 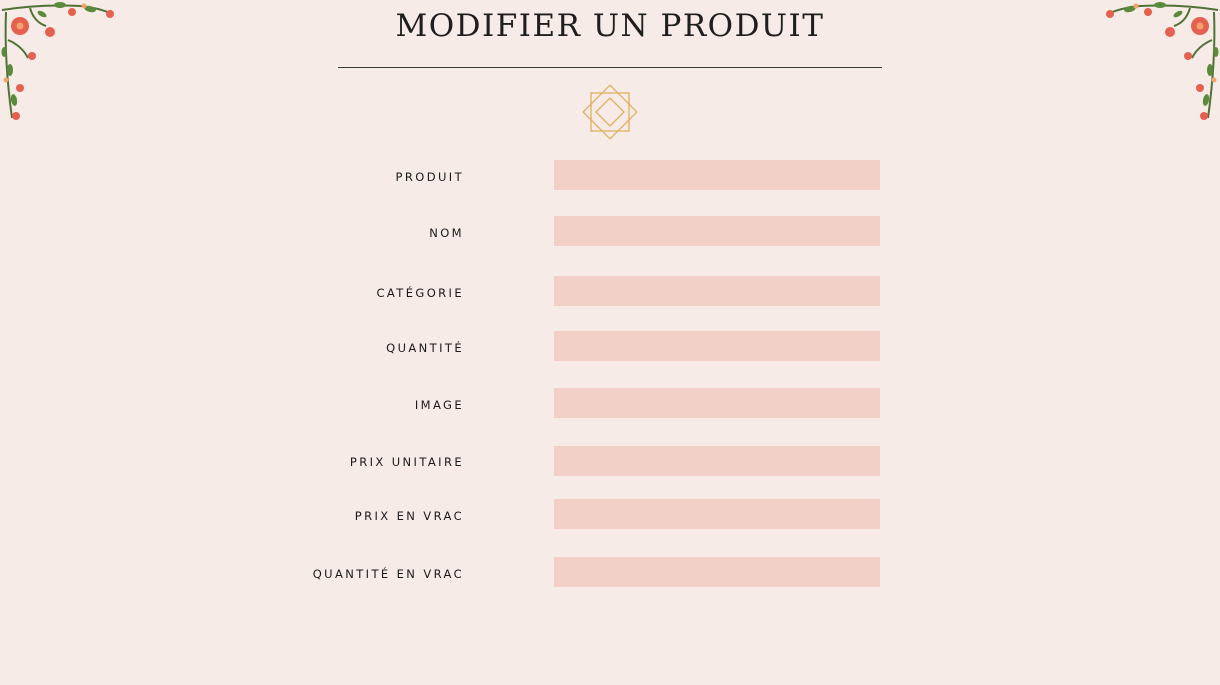 What do you see at coordinates (717, 231) in the screenshot?
I see `nom-input` at bounding box center [717, 231].